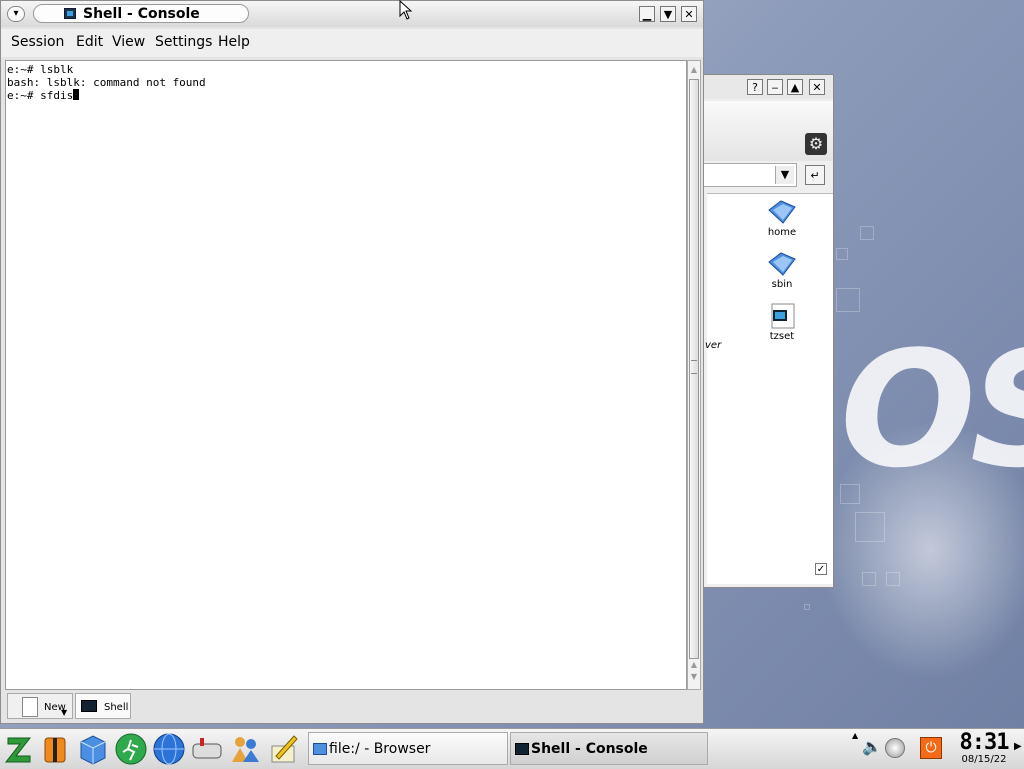  Describe the element at coordinates (872, 748) in the screenshot. I see `speaker-icon: 🔈` at that location.